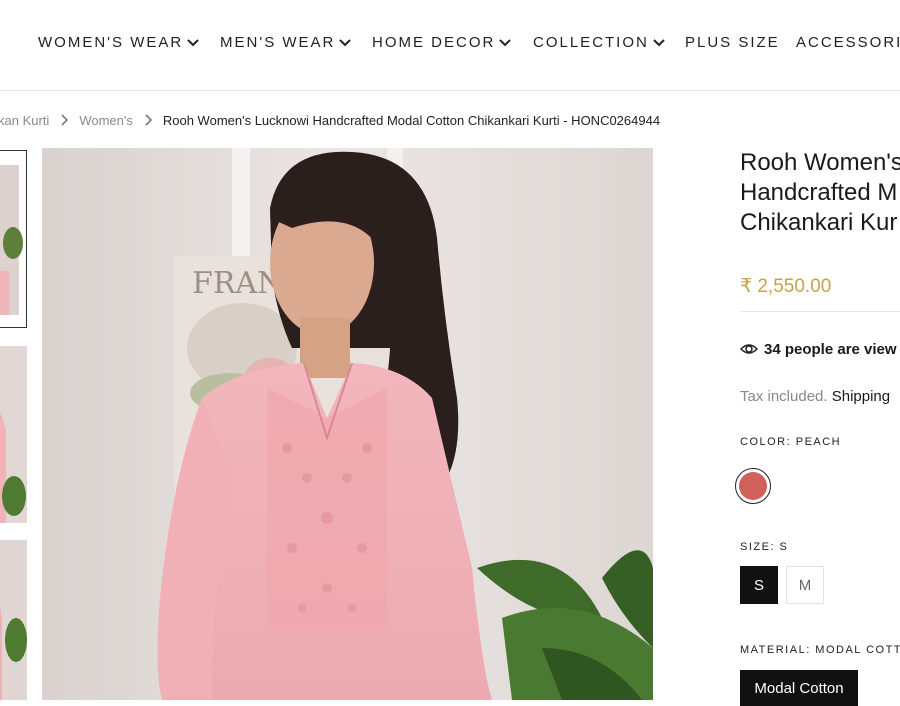  What do you see at coordinates (791, 442) in the screenshot?
I see `color-label: COLOR: PEACH` at bounding box center [791, 442].